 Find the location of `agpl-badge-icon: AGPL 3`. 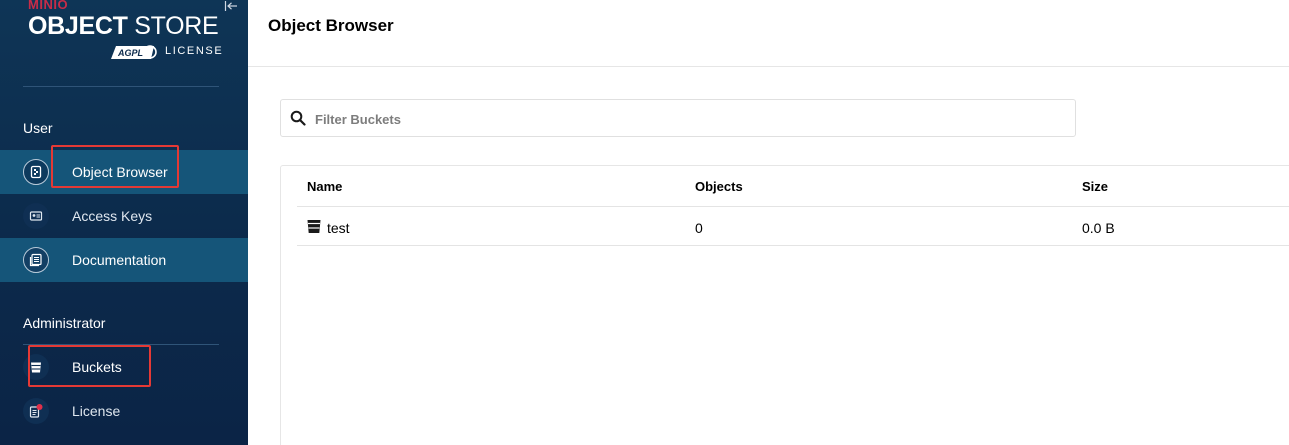

agpl-badge-icon: AGPL 3 is located at coordinates (134, 52).